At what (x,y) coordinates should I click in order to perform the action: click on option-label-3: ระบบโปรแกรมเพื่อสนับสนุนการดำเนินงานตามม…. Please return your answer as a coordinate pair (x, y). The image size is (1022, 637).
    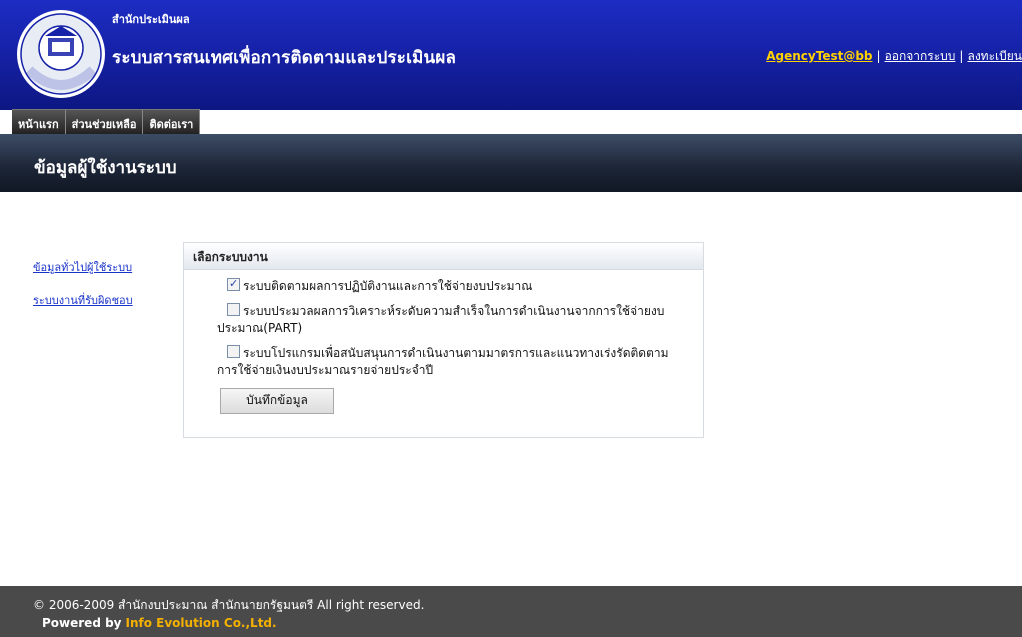
    Looking at the image, I should click on (456, 353).